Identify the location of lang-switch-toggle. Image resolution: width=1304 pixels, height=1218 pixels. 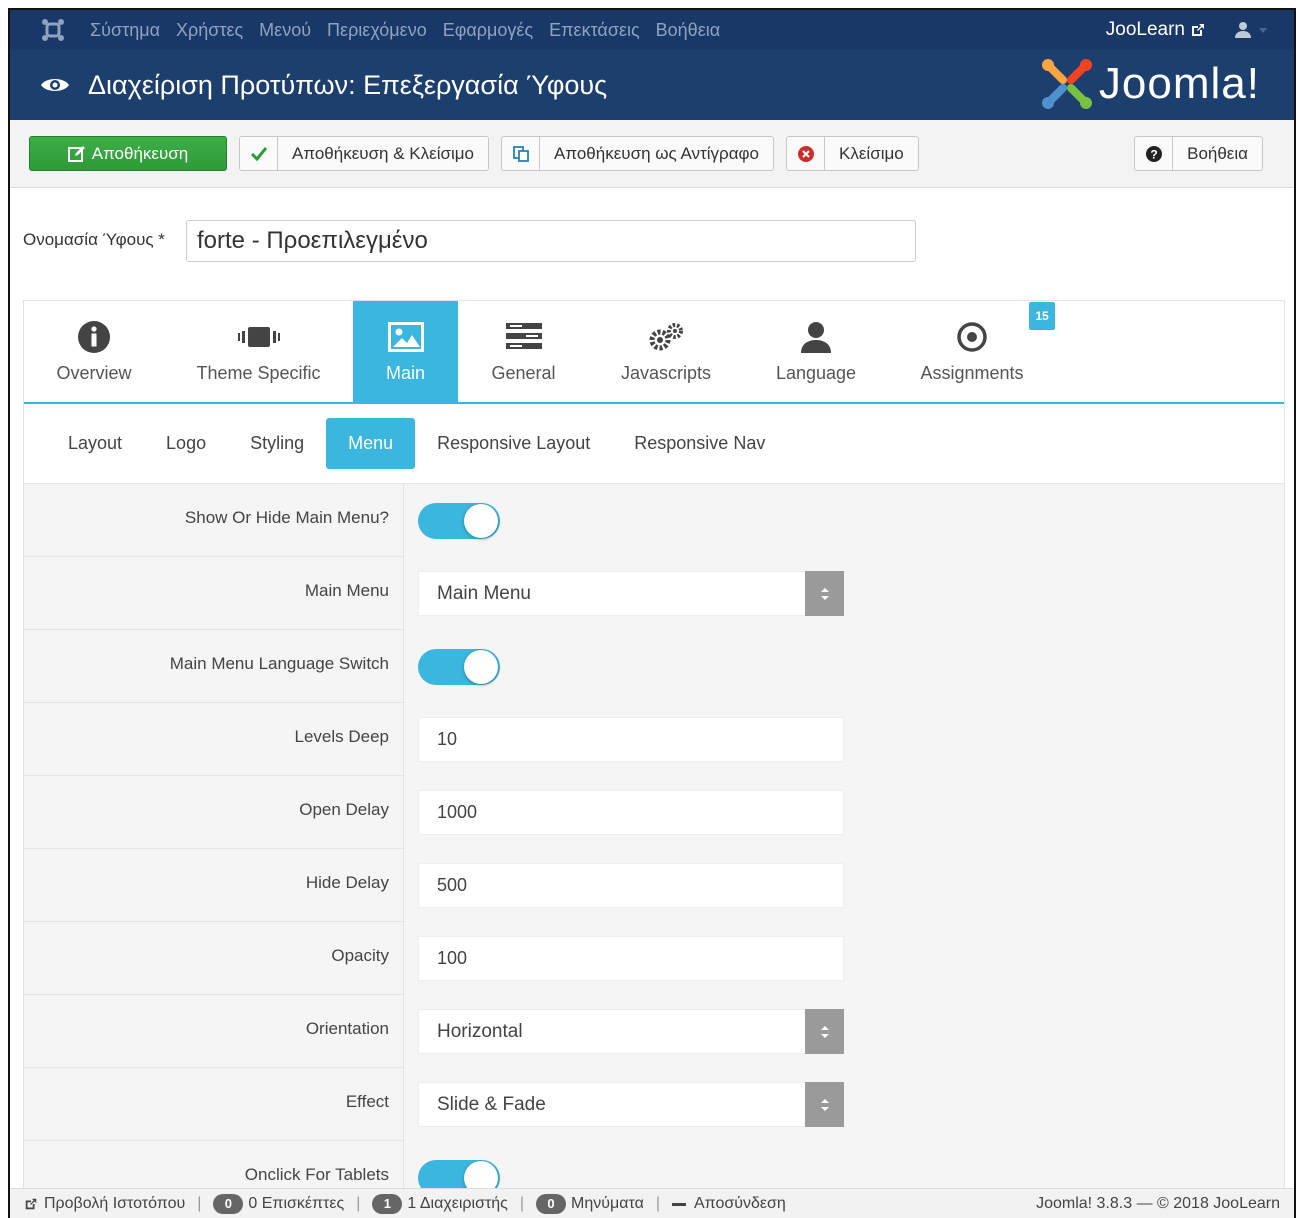
(459, 666).